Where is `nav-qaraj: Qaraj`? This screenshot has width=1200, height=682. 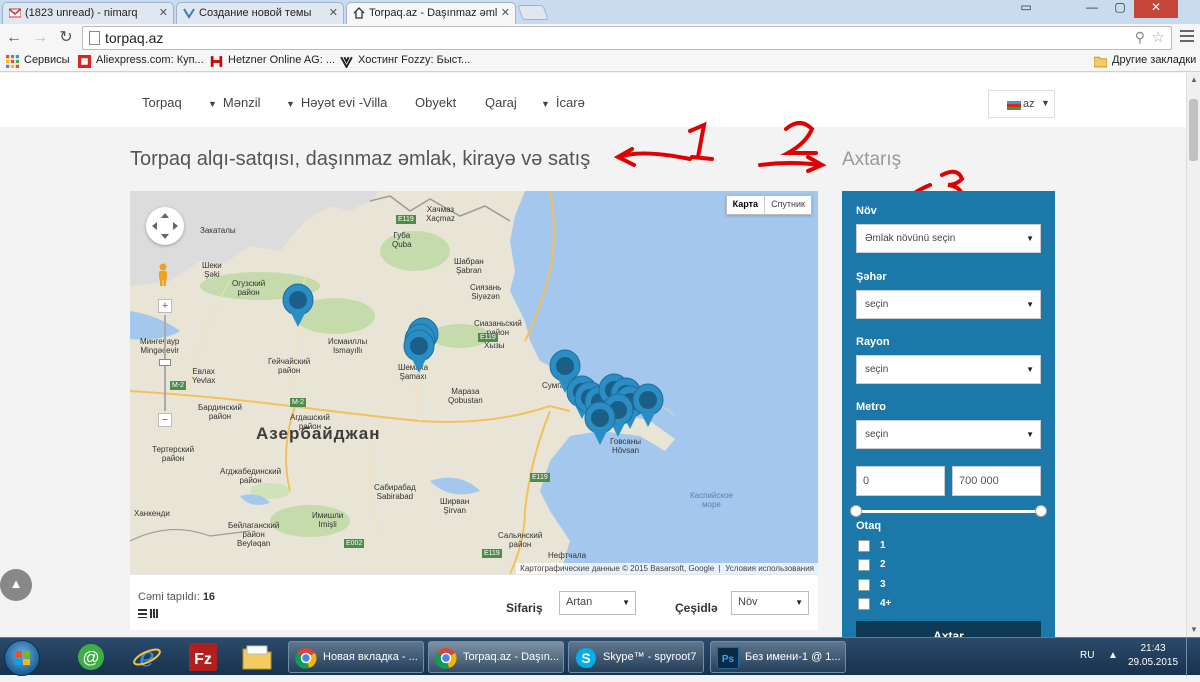
nav-qaraj: Qaraj is located at coordinates (501, 102).